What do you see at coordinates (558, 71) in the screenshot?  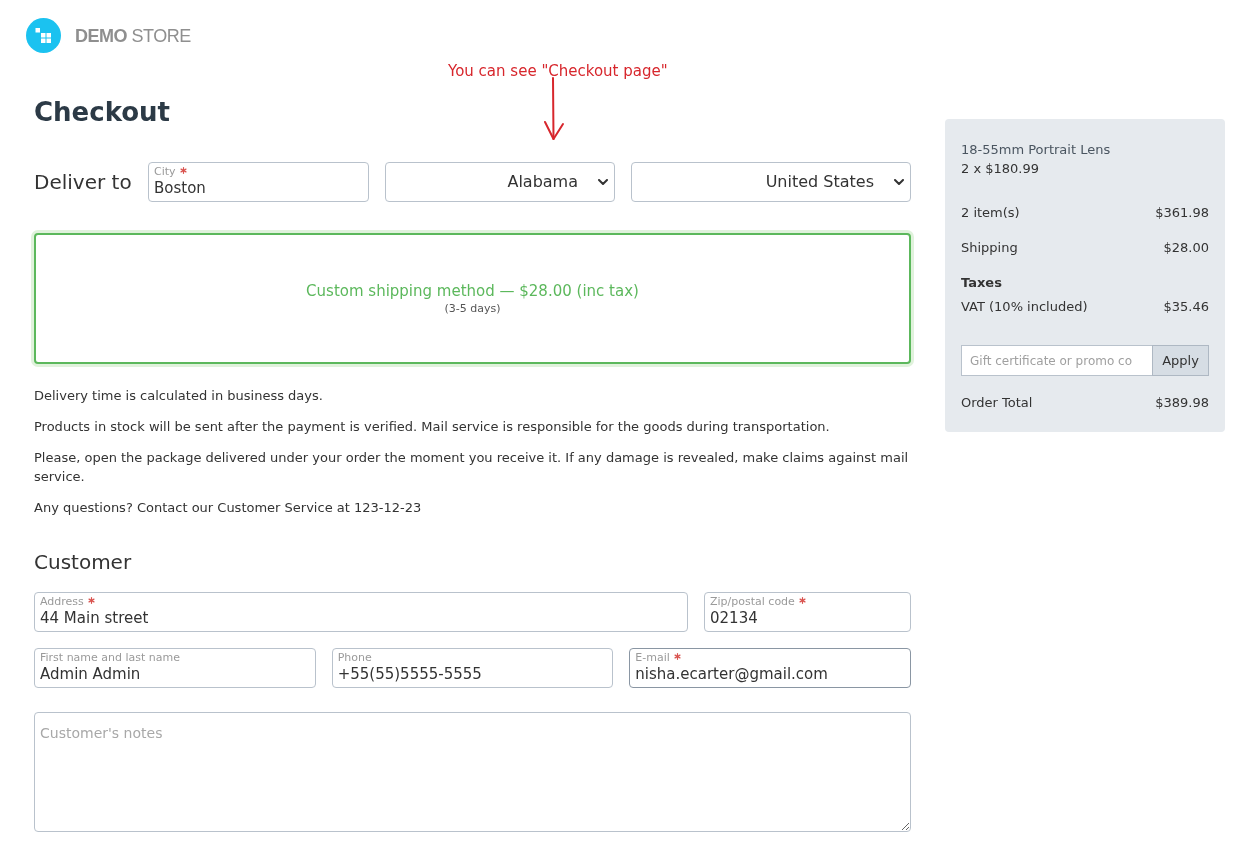 I see `annotation-text: You can see "Checkout page"` at bounding box center [558, 71].